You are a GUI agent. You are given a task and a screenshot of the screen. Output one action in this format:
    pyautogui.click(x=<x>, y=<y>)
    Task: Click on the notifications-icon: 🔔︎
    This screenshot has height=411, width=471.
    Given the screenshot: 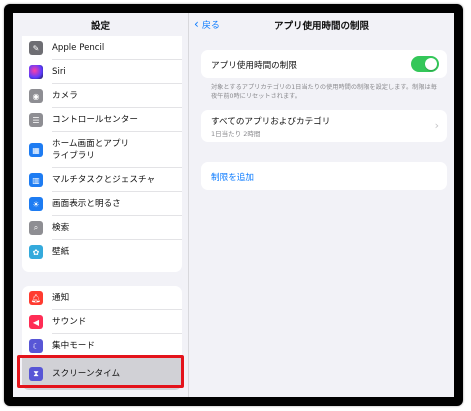 What is the action you would take?
    pyautogui.click(x=36, y=298)
    